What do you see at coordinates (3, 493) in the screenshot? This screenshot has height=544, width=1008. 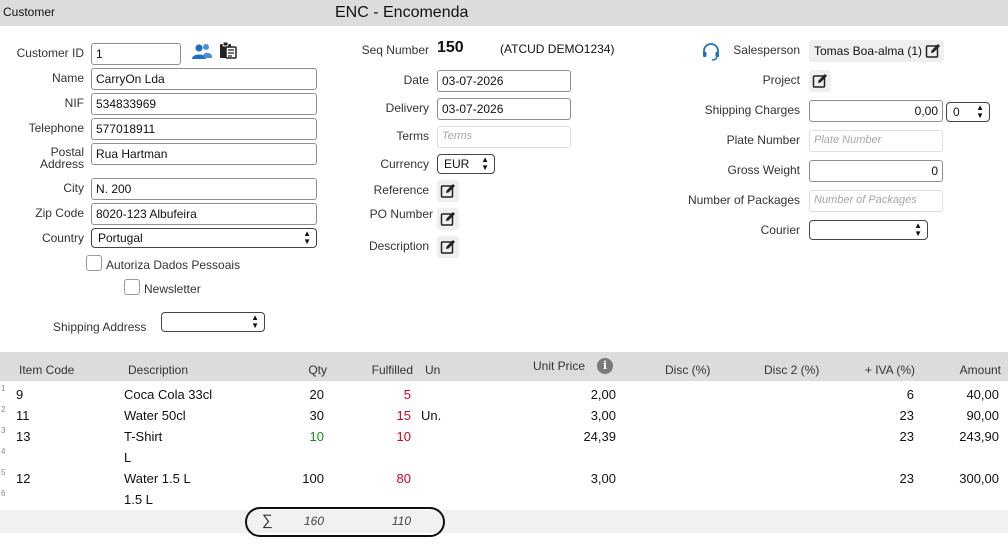 I see `row-number: 6` at bounding box center [3, 493].